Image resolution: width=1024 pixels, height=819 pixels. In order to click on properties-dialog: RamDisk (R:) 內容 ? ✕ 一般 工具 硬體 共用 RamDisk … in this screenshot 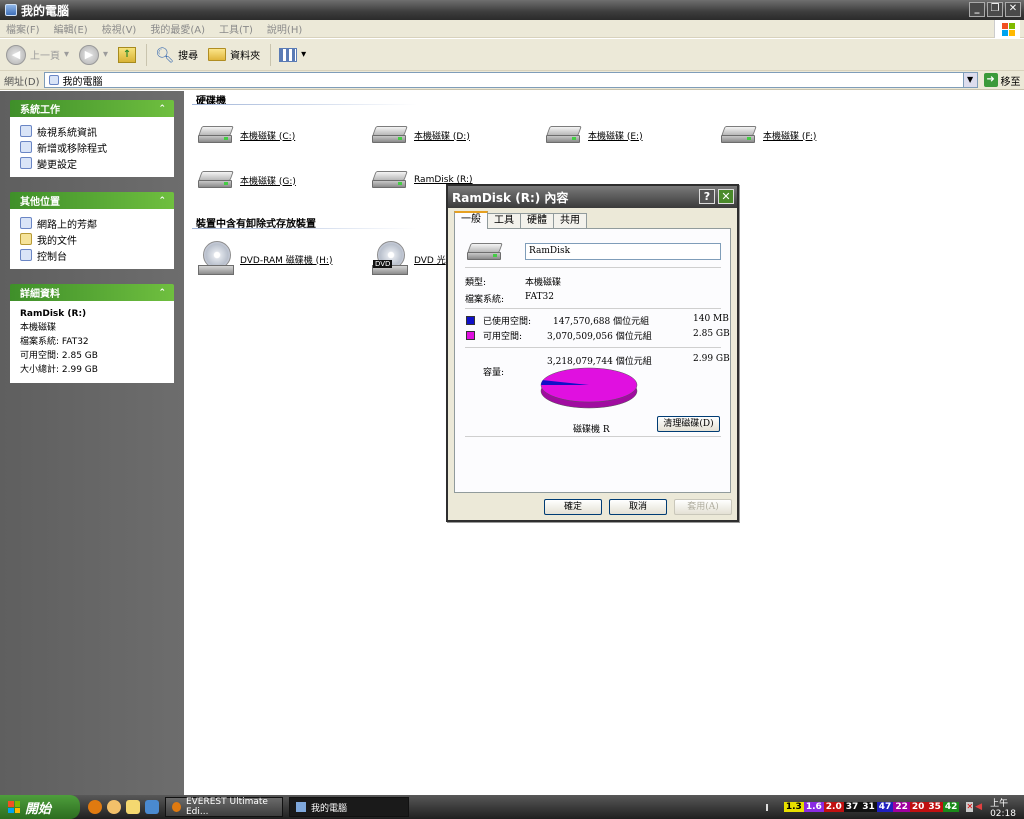, I will do `click(592, 353)`.